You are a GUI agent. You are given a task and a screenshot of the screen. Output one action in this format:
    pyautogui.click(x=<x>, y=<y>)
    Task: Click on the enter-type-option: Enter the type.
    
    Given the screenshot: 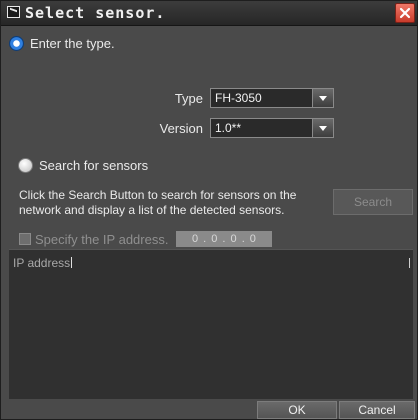 What is the action you would take?
    pyautogui.click(x=62, y=43)
    